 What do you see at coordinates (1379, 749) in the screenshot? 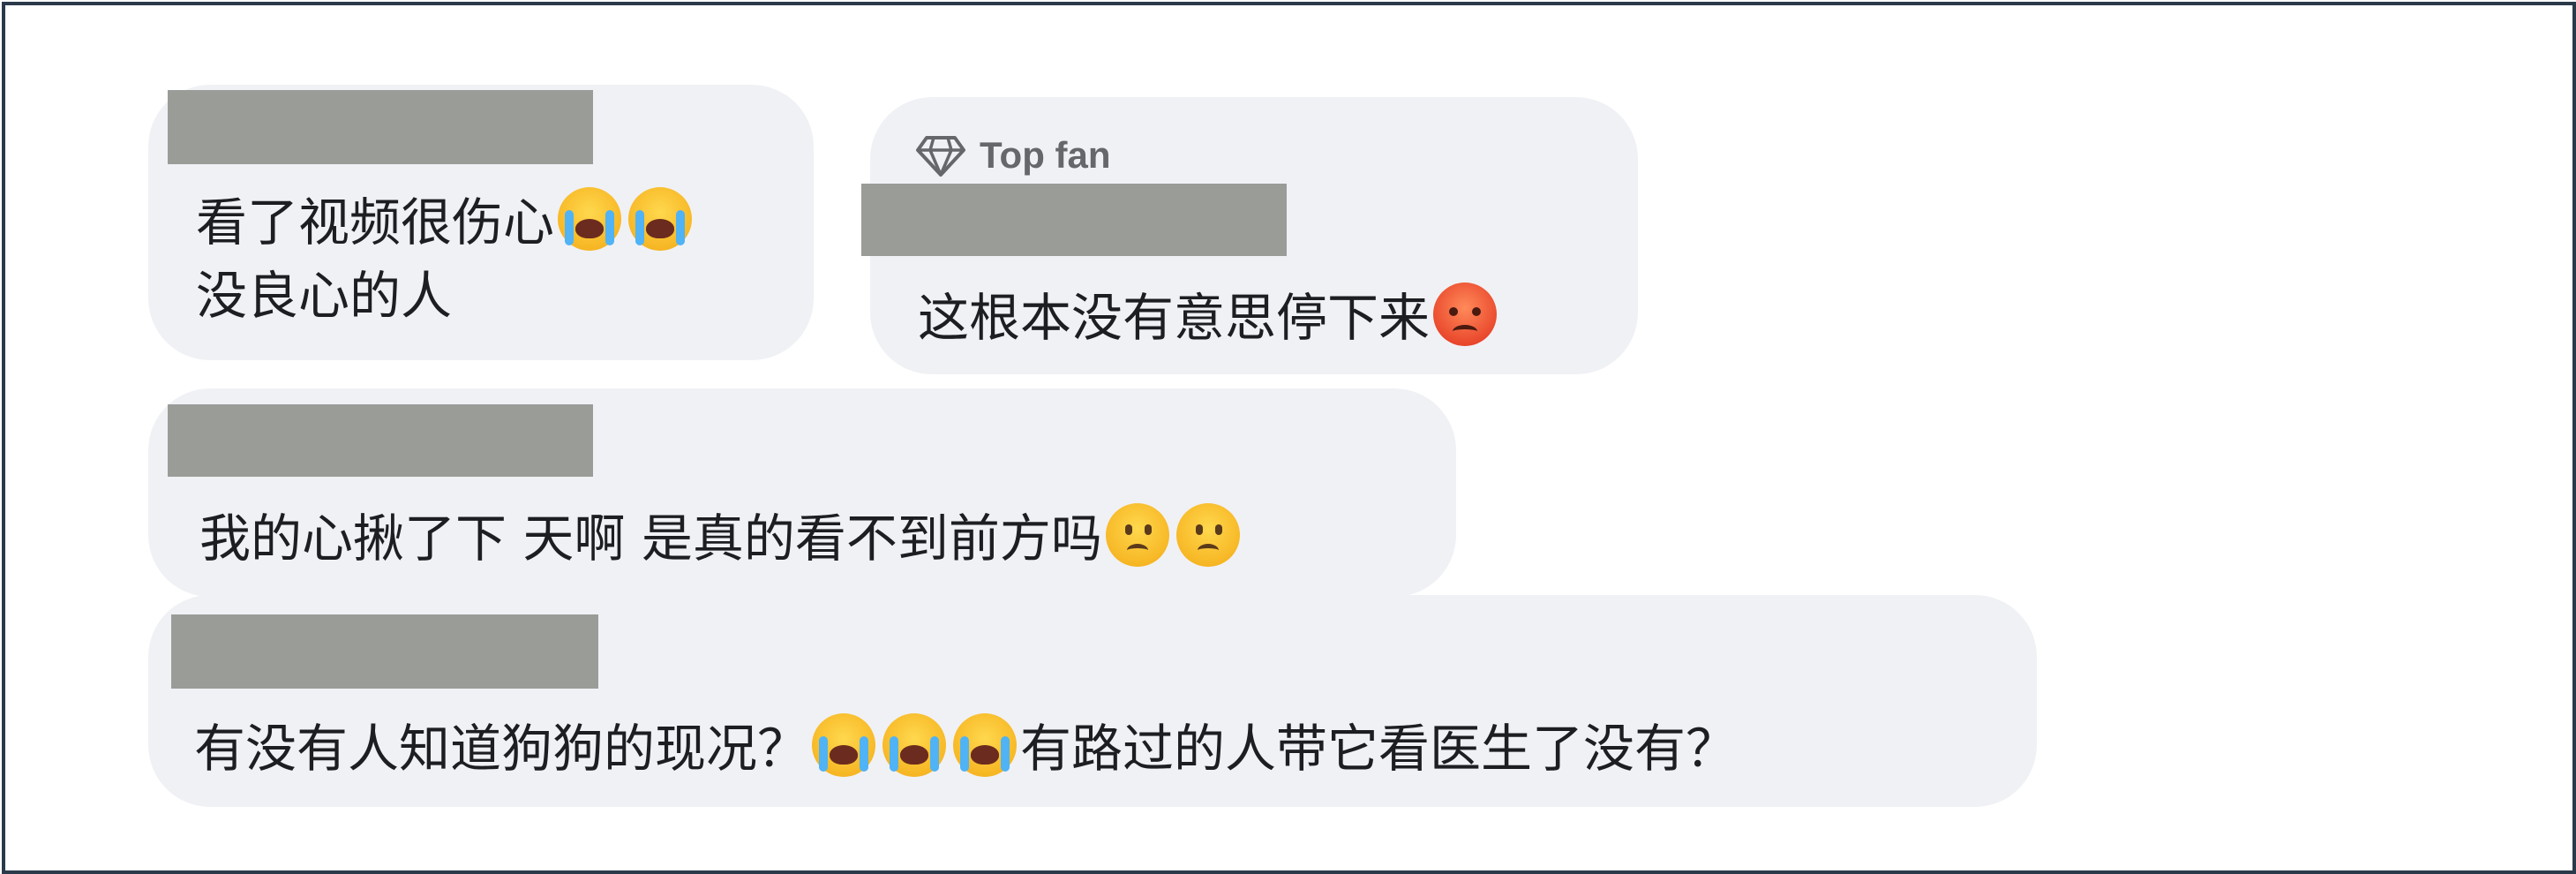
I see `comment-4-text-after: 有路过的人带它看医生了没有？` at bounding box center [1379, 749].